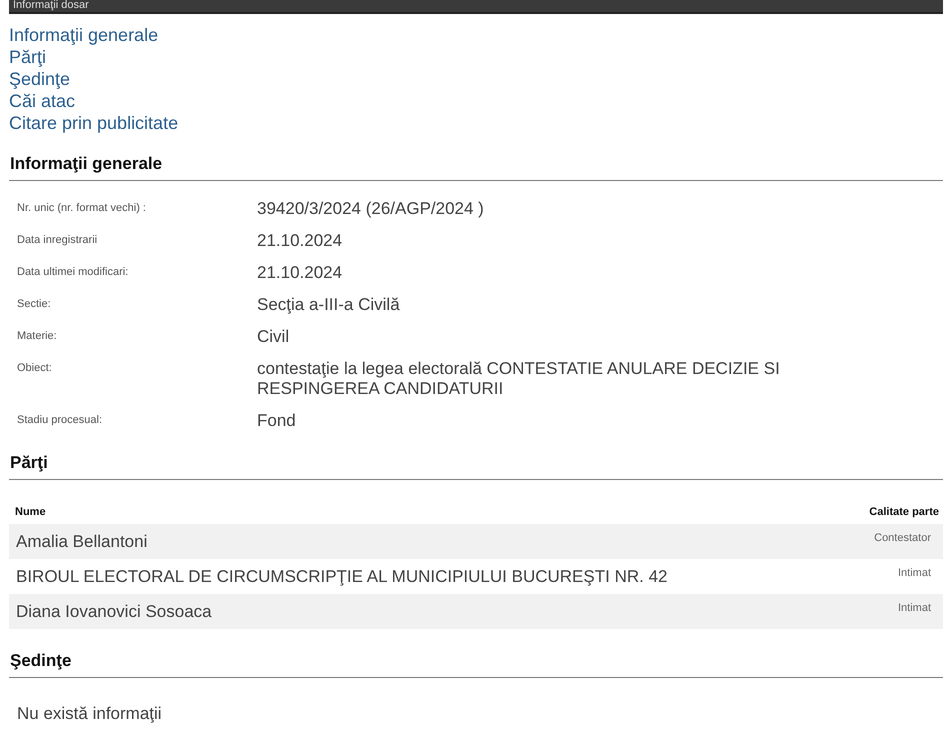 This screenshot has width=952, height=750. What do you see at coordinates (37, 336) in the screenshot?
I see `field-label: Materie:` at bounding box center [37, 336].